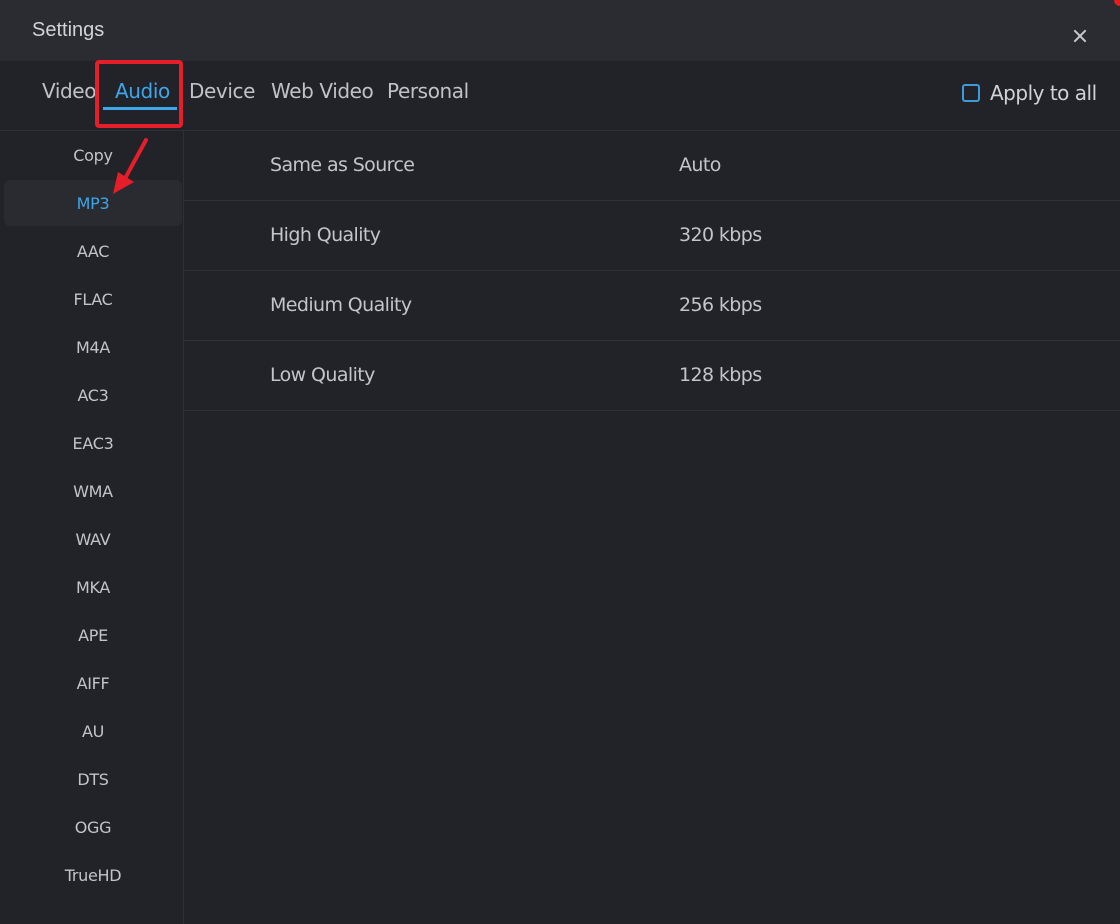  I want to click on apply-to-all-checkbox: Apply to all, so click(1029, 93).